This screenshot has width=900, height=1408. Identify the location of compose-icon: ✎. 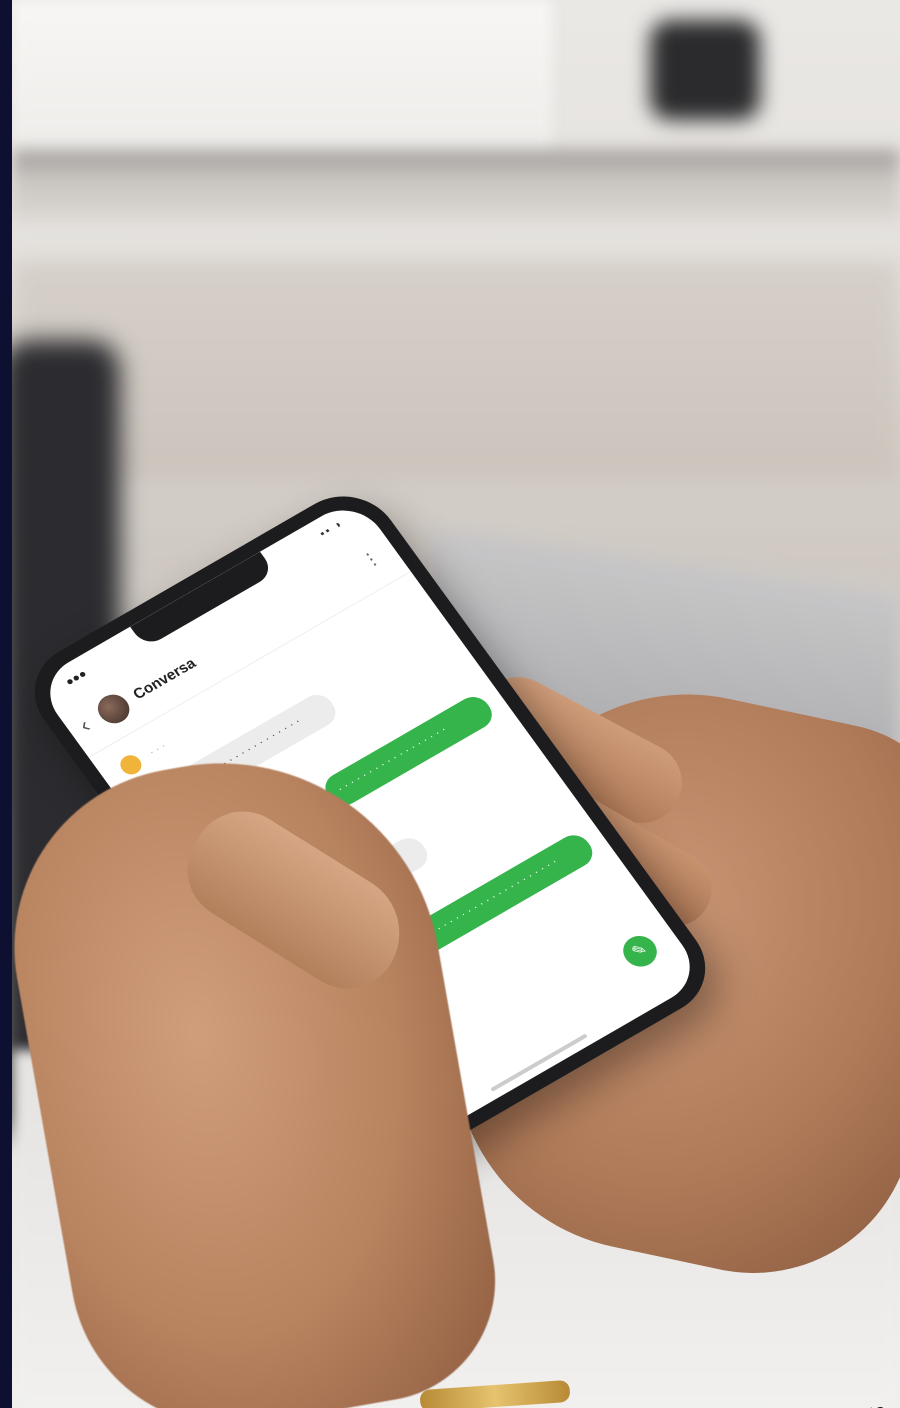
(640, 951).